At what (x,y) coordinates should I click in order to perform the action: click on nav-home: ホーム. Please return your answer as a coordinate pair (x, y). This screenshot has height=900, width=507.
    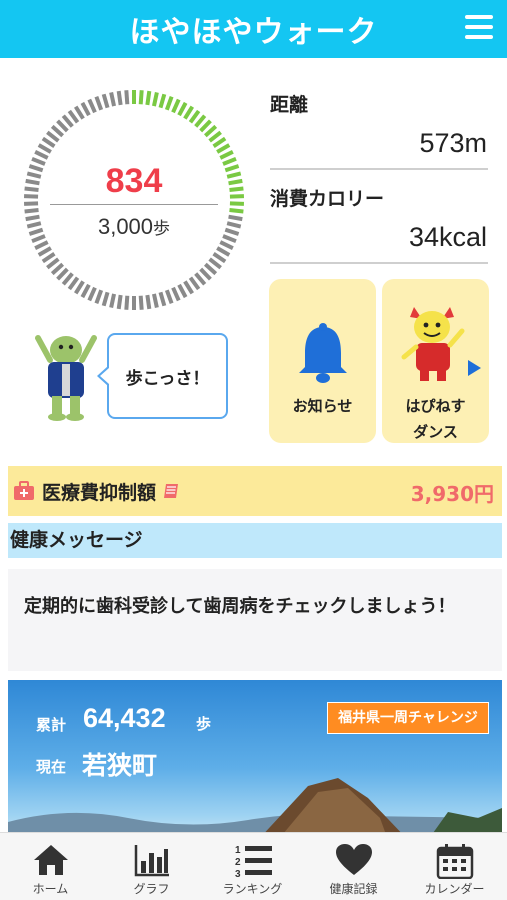
    Looking at the image, I should click on (50, 866).